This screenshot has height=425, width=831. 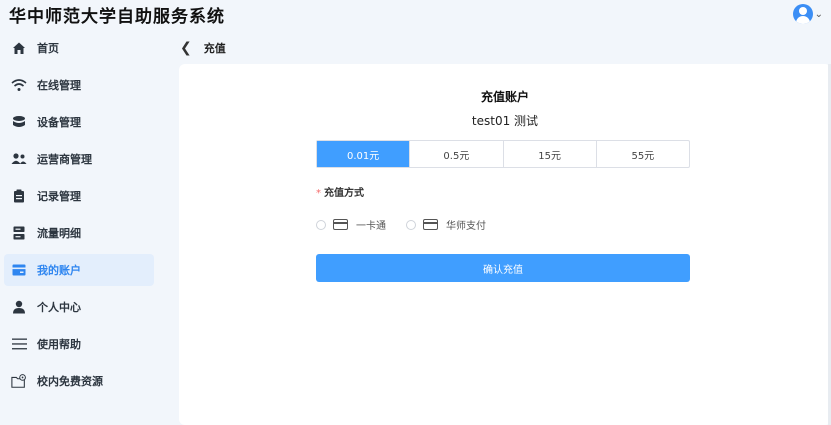 I want to click on breadcrumb: ❮ 充值, so click(x=203, y=48).